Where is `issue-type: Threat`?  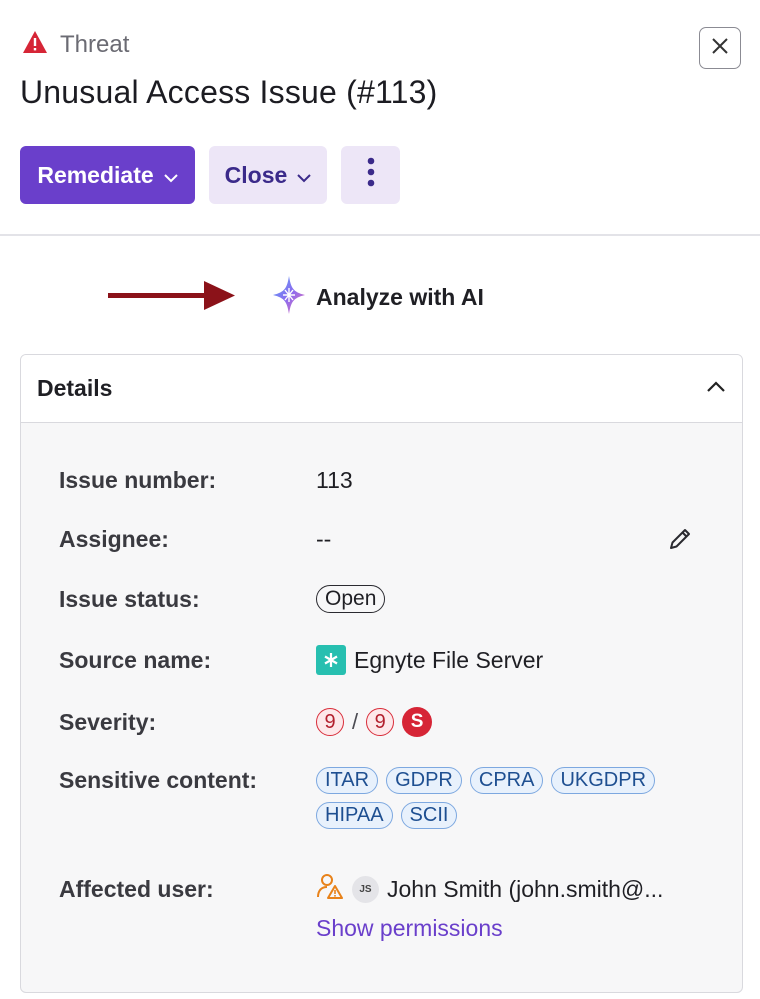
issue-type: Threat is located at coordinates (75, 44).